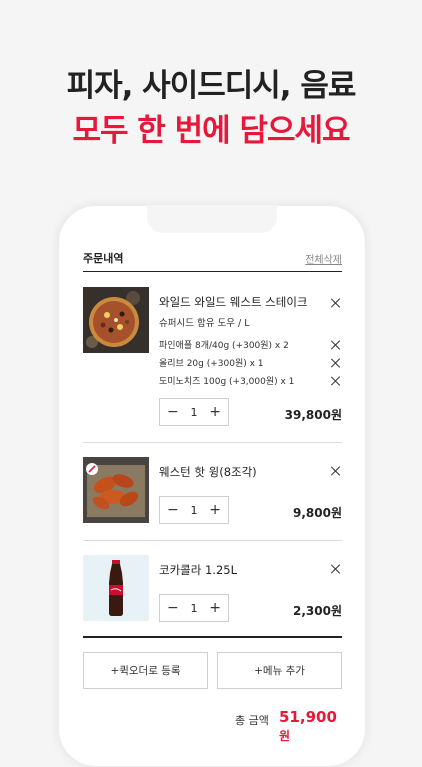  I want to click on pizza-image, so click(116, 320).